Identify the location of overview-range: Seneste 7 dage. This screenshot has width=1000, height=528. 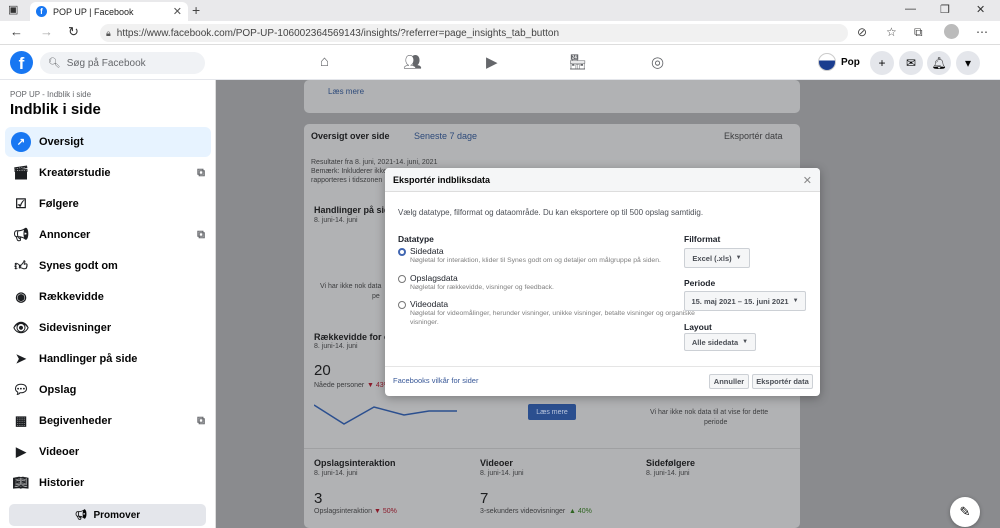
(445, 136).